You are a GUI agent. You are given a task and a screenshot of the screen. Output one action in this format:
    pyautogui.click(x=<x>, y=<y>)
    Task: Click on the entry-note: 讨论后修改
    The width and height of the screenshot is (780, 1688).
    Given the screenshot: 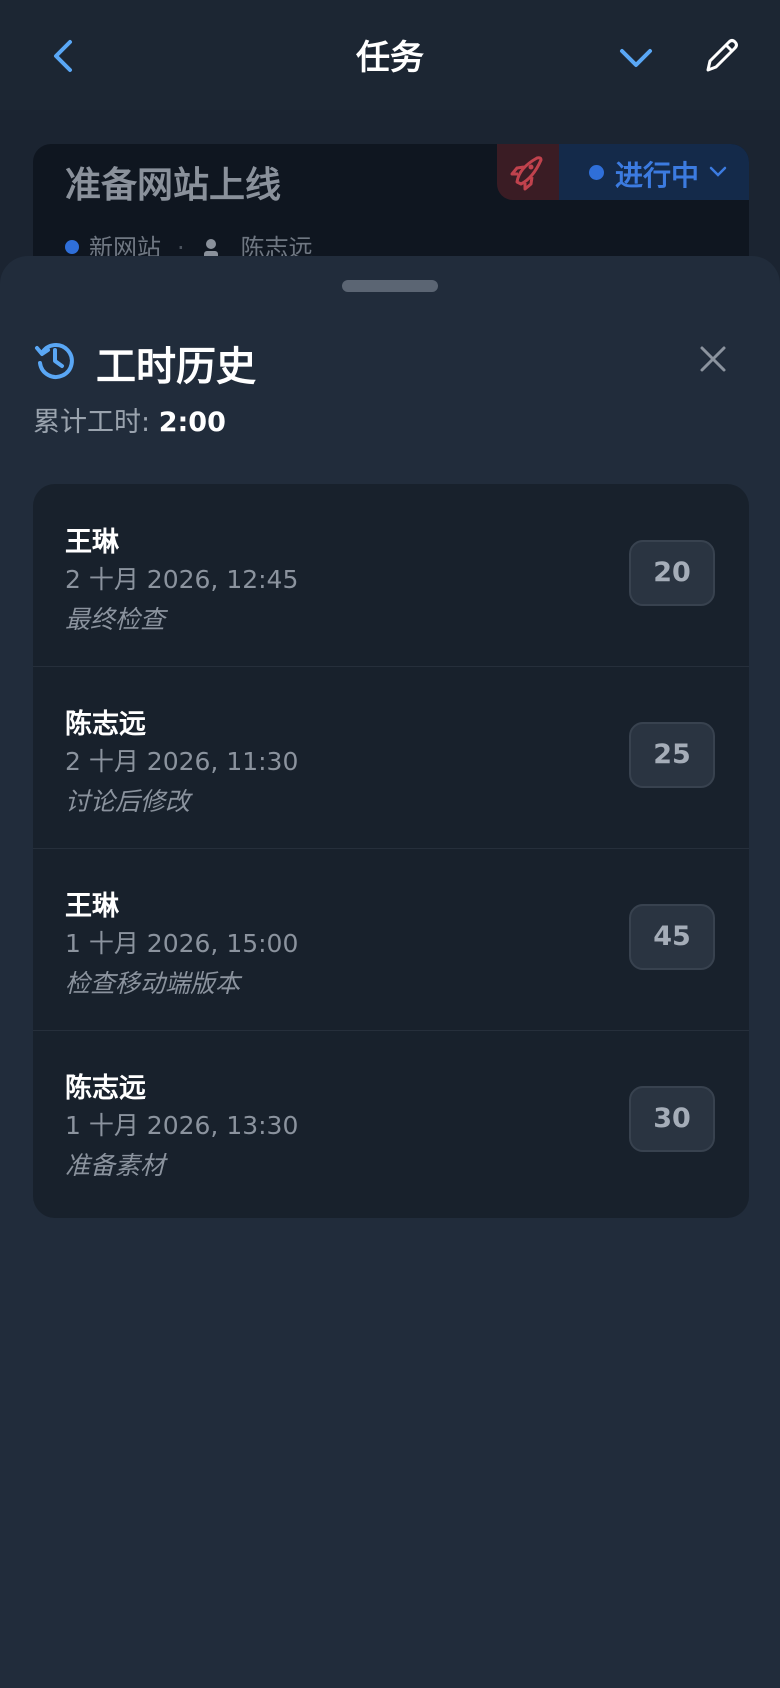 What is the action you would take?
    pyautogui.click(x=128, y=801)
    